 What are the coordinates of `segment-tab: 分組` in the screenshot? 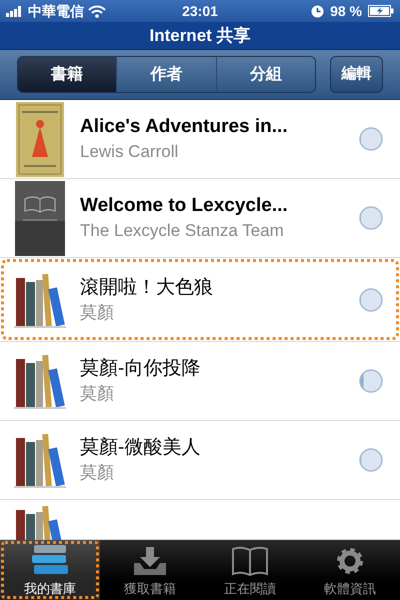 It's located at (266, 74).